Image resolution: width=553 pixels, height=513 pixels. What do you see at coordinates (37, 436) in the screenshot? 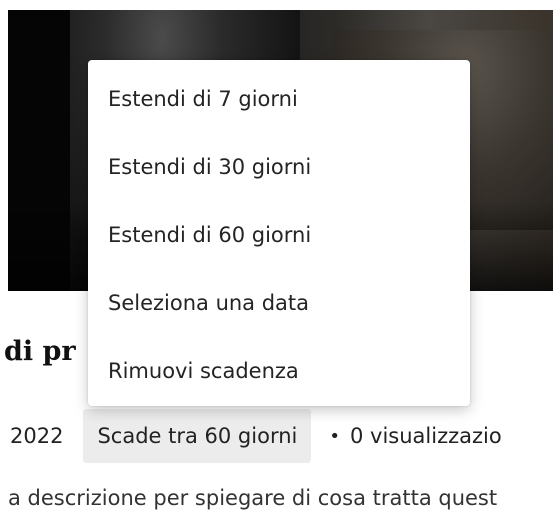
I see `upload-date: 2022` at bounding box center [37, 436].